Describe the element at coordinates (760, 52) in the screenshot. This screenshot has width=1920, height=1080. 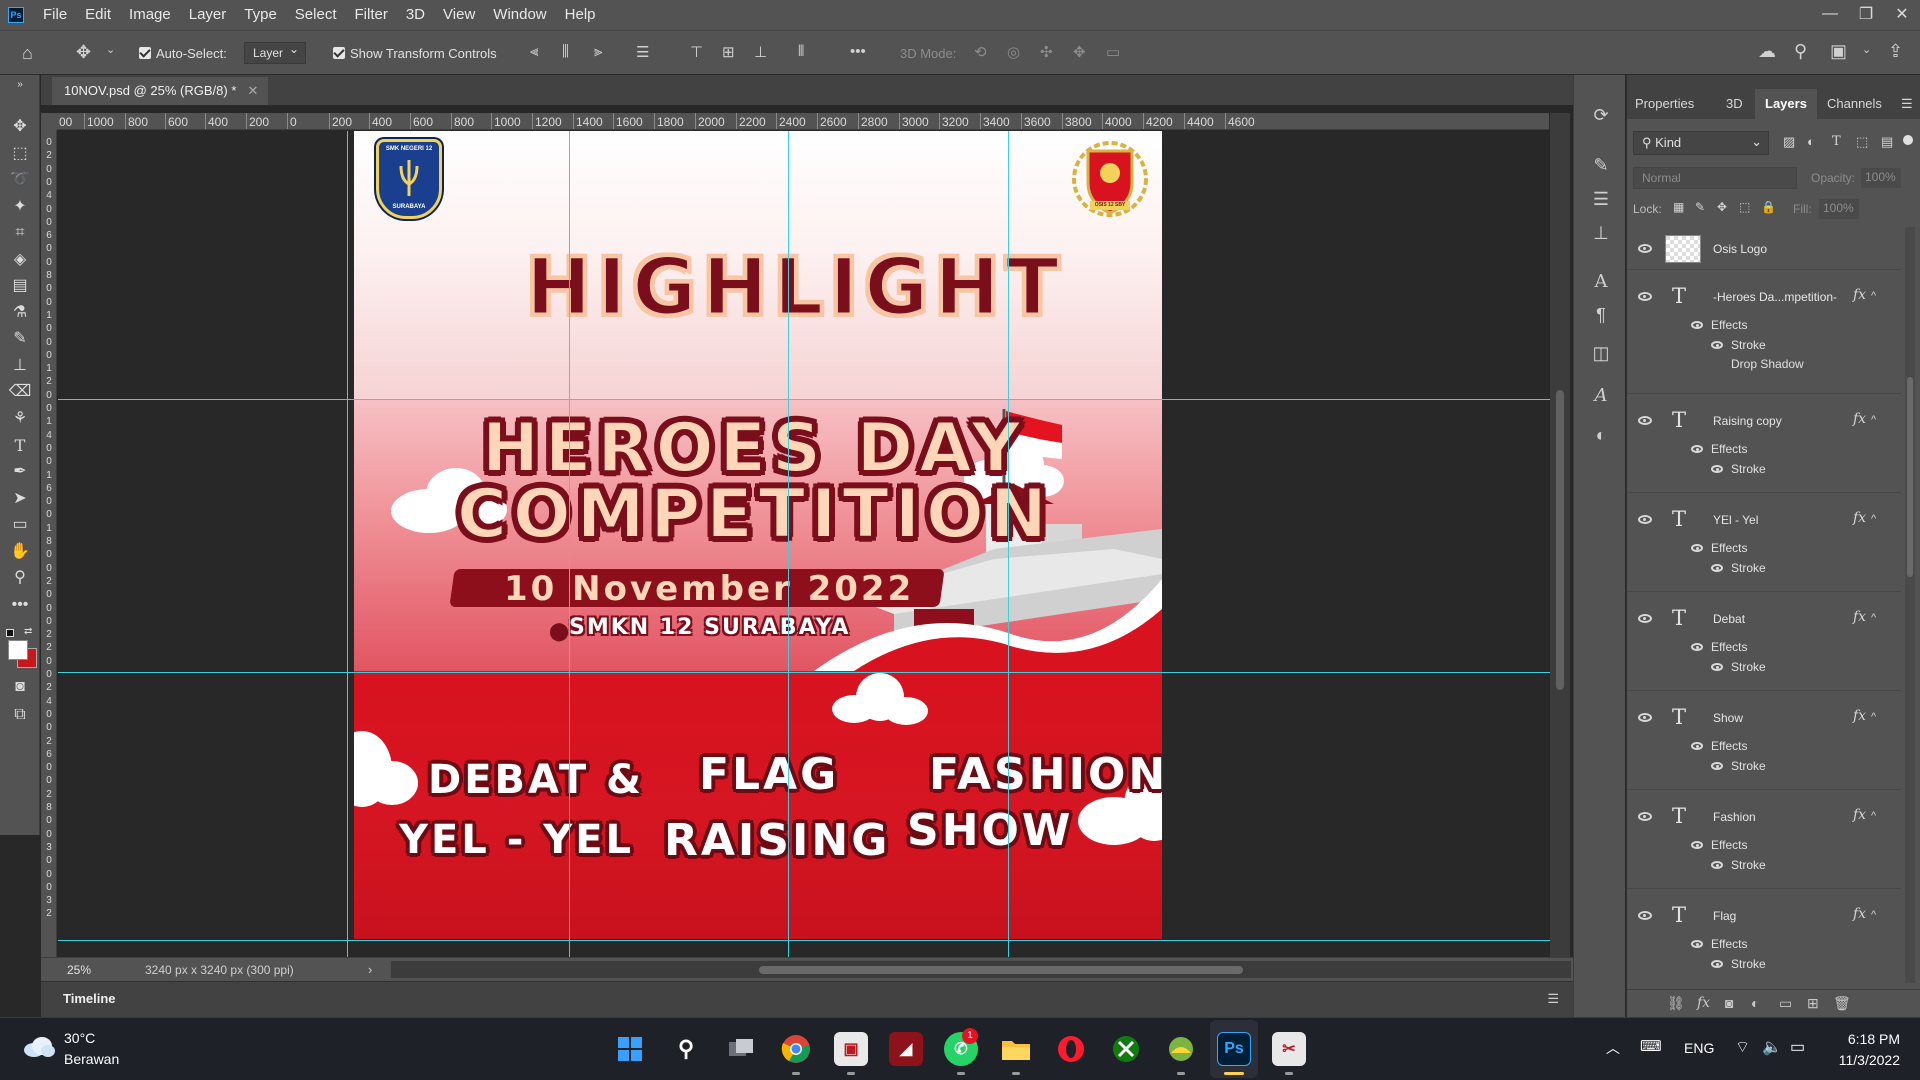
I see `align-bottom-icon: ⊥` at that location.